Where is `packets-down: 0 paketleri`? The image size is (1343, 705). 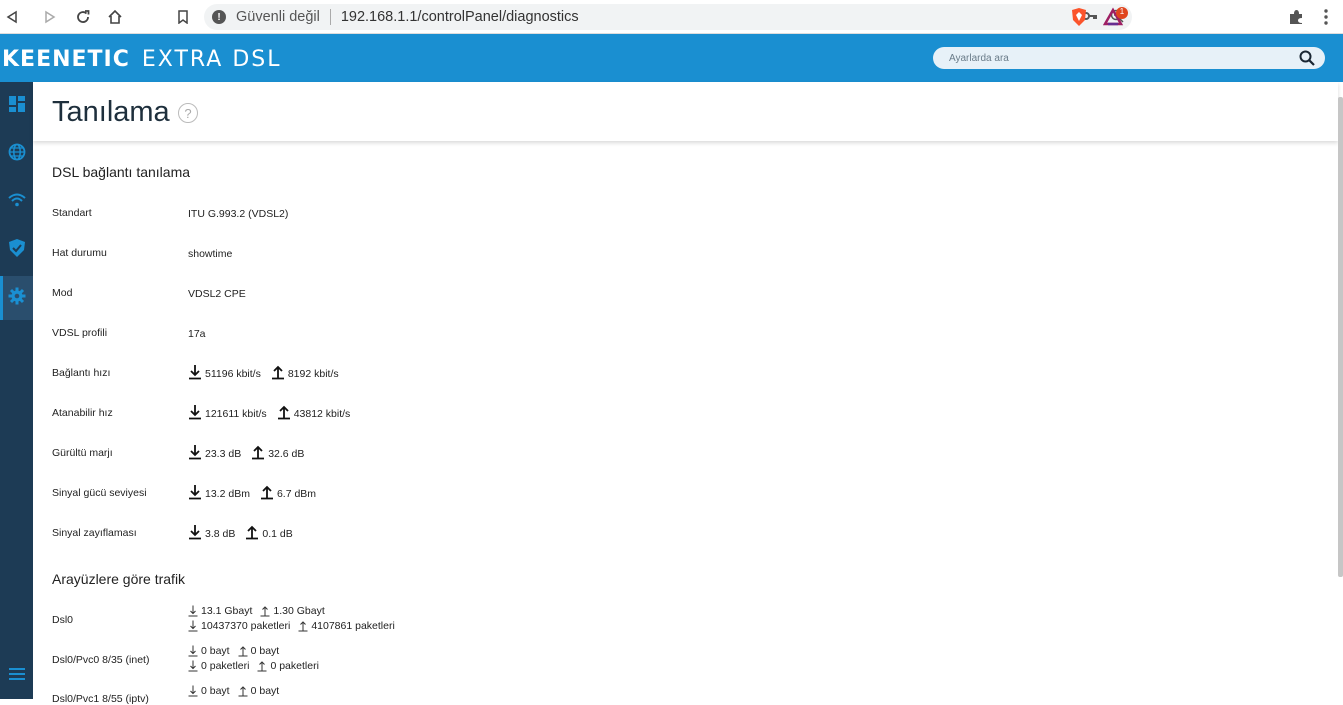
packets-down: 0 paketleri is located at coordinates (225, 666).